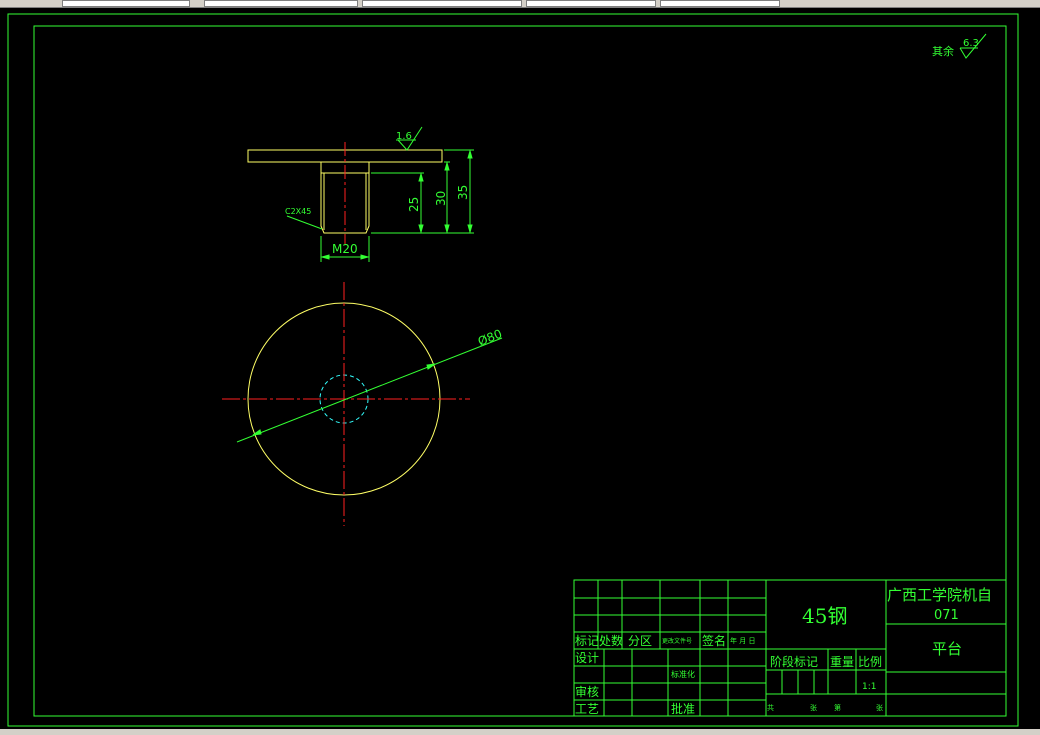  I want to click on row-approve: 批准, so click(683, 708).